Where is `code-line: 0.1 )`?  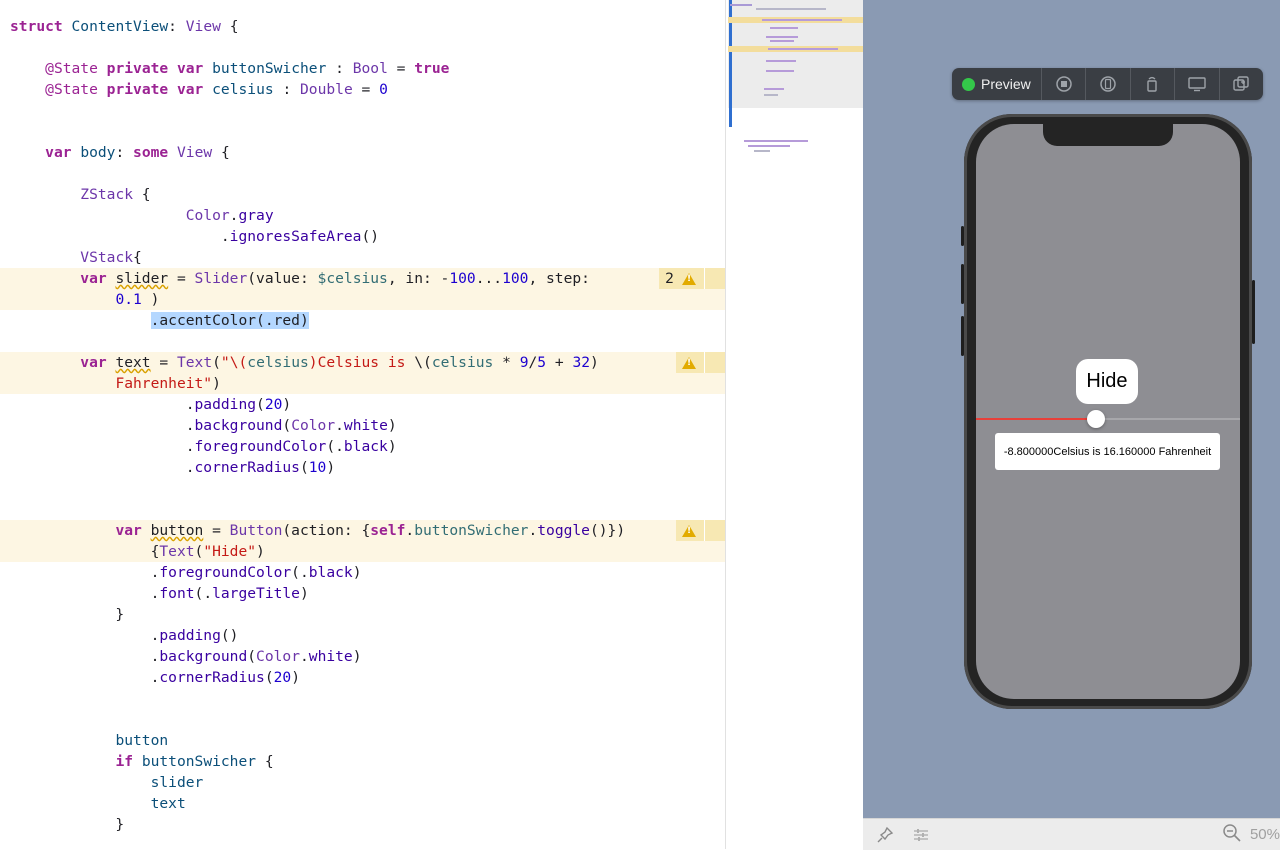
code-line: 0.1 ) is located at coordinates (362, 299).